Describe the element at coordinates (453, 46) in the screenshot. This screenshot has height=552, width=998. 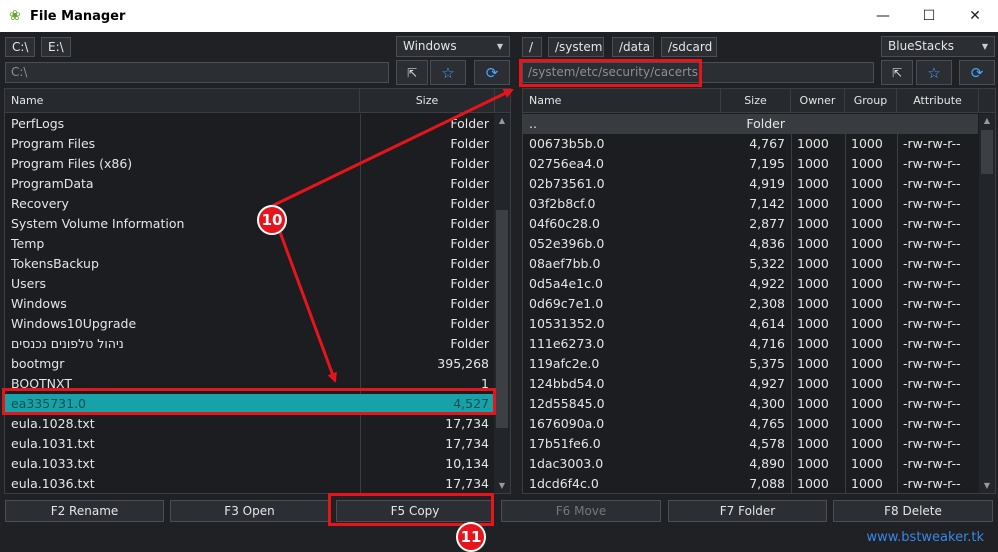
I see `left-location-select: Windows ▼` at that location.